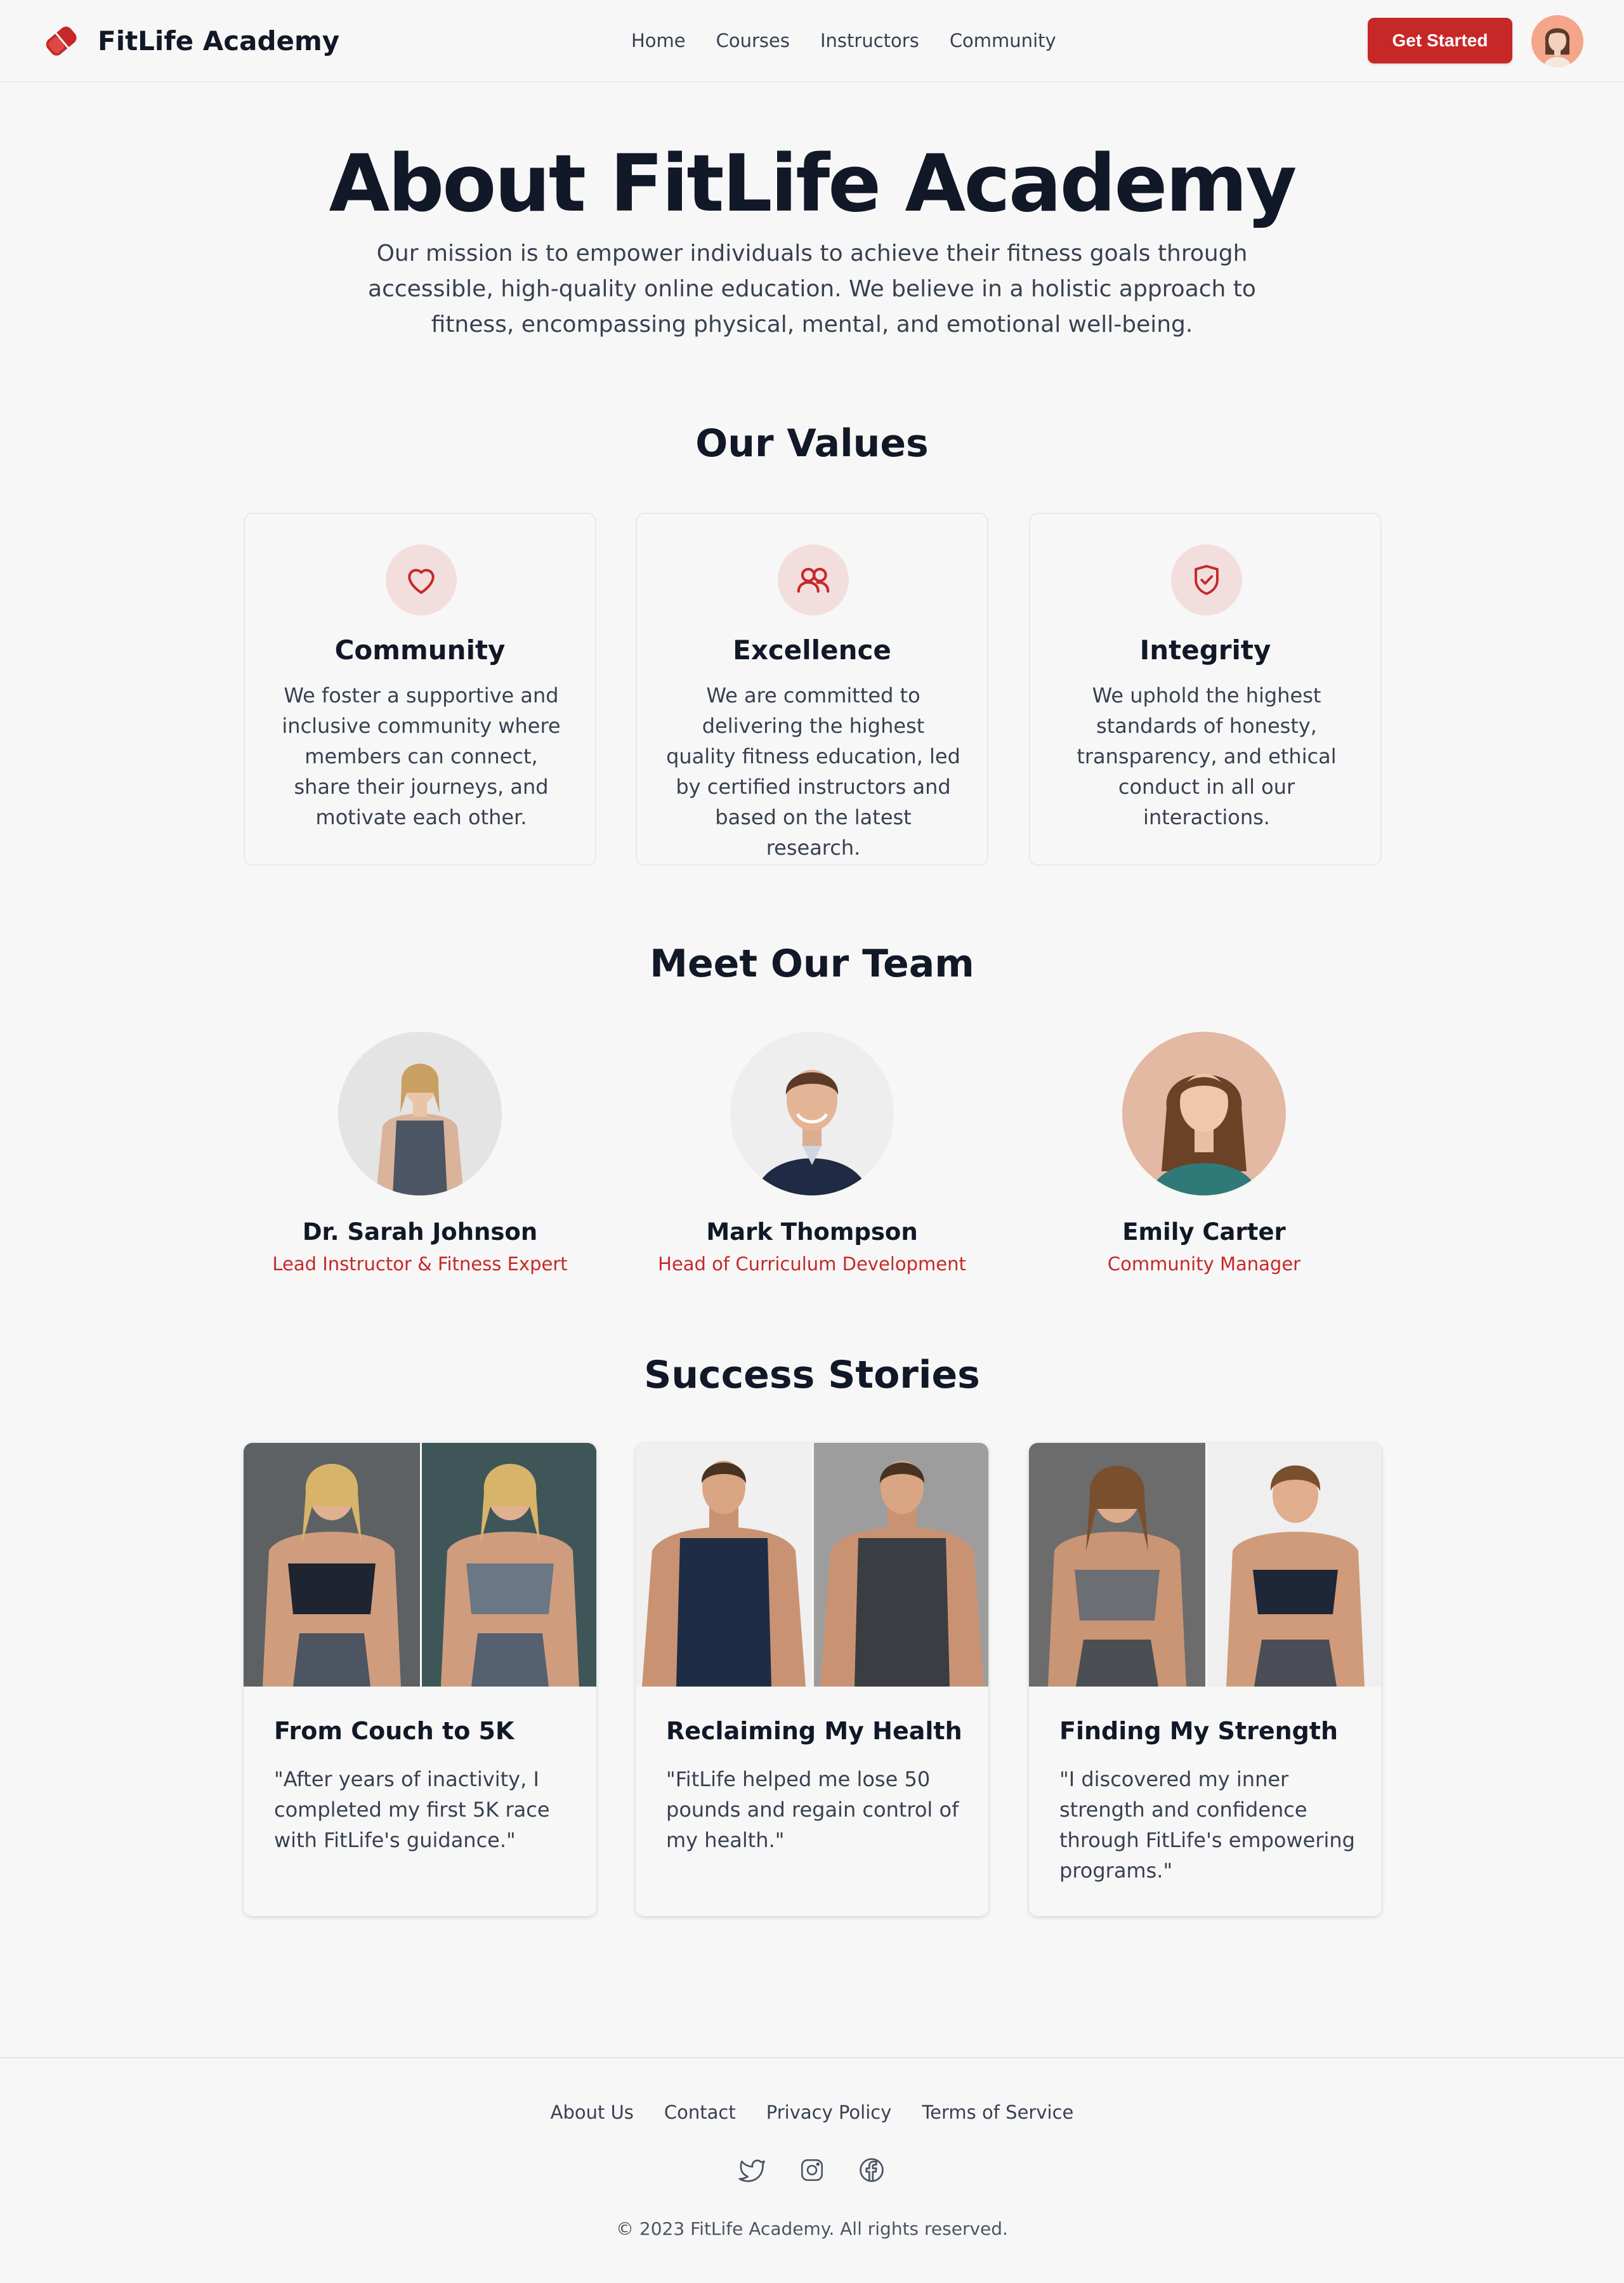 This screenshot has height=2283, width=1624. I want to click on nav-community: Community, so click(1003, 40).